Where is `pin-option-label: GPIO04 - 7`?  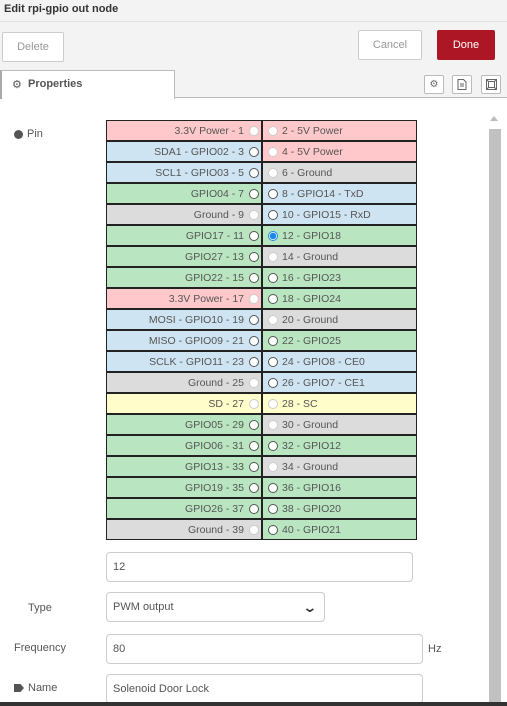 pin-option-label: GPIO04 - 7 is located at coordinates (217, 193).